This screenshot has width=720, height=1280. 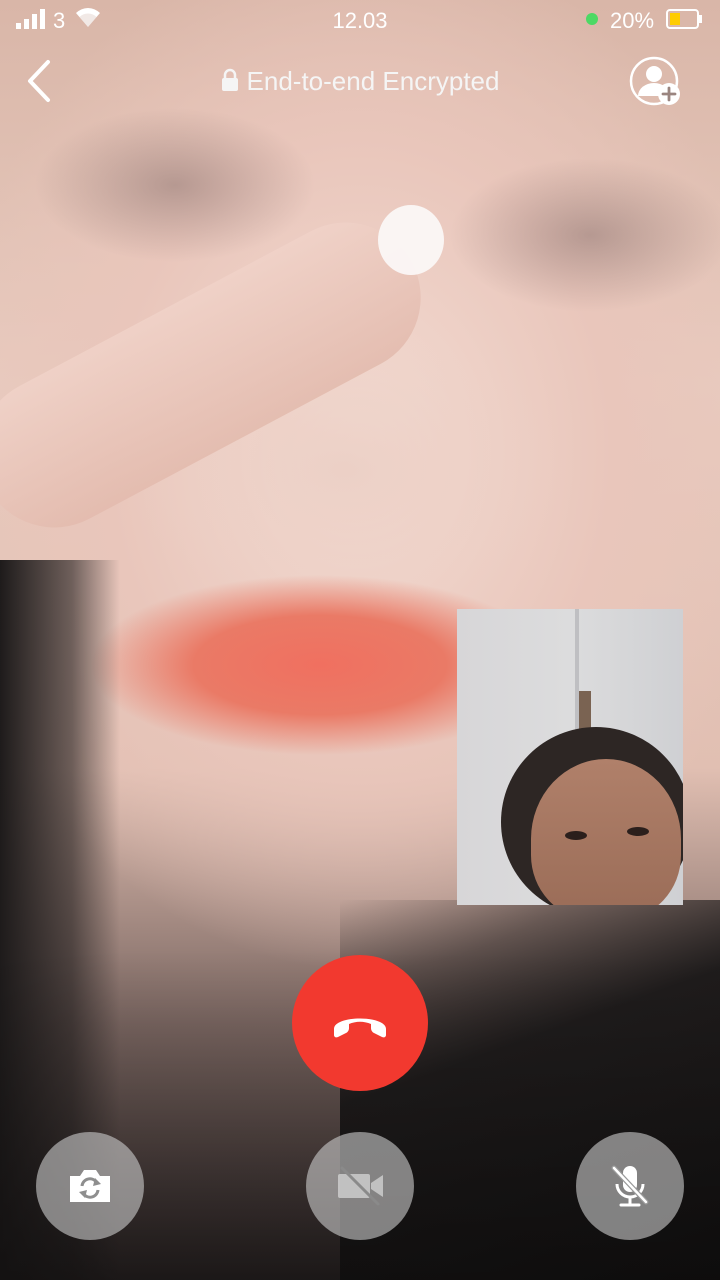 I want to click on status-bar: 3 12.03 20%, so click(x=360, y=21).